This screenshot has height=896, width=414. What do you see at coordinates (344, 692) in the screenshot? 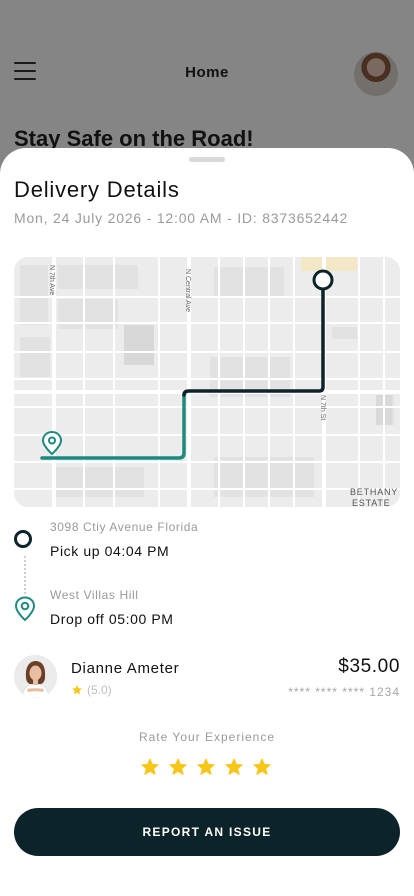
I see `payment-card-number: **** **** **** 1234` at bounding box center [344, 692].